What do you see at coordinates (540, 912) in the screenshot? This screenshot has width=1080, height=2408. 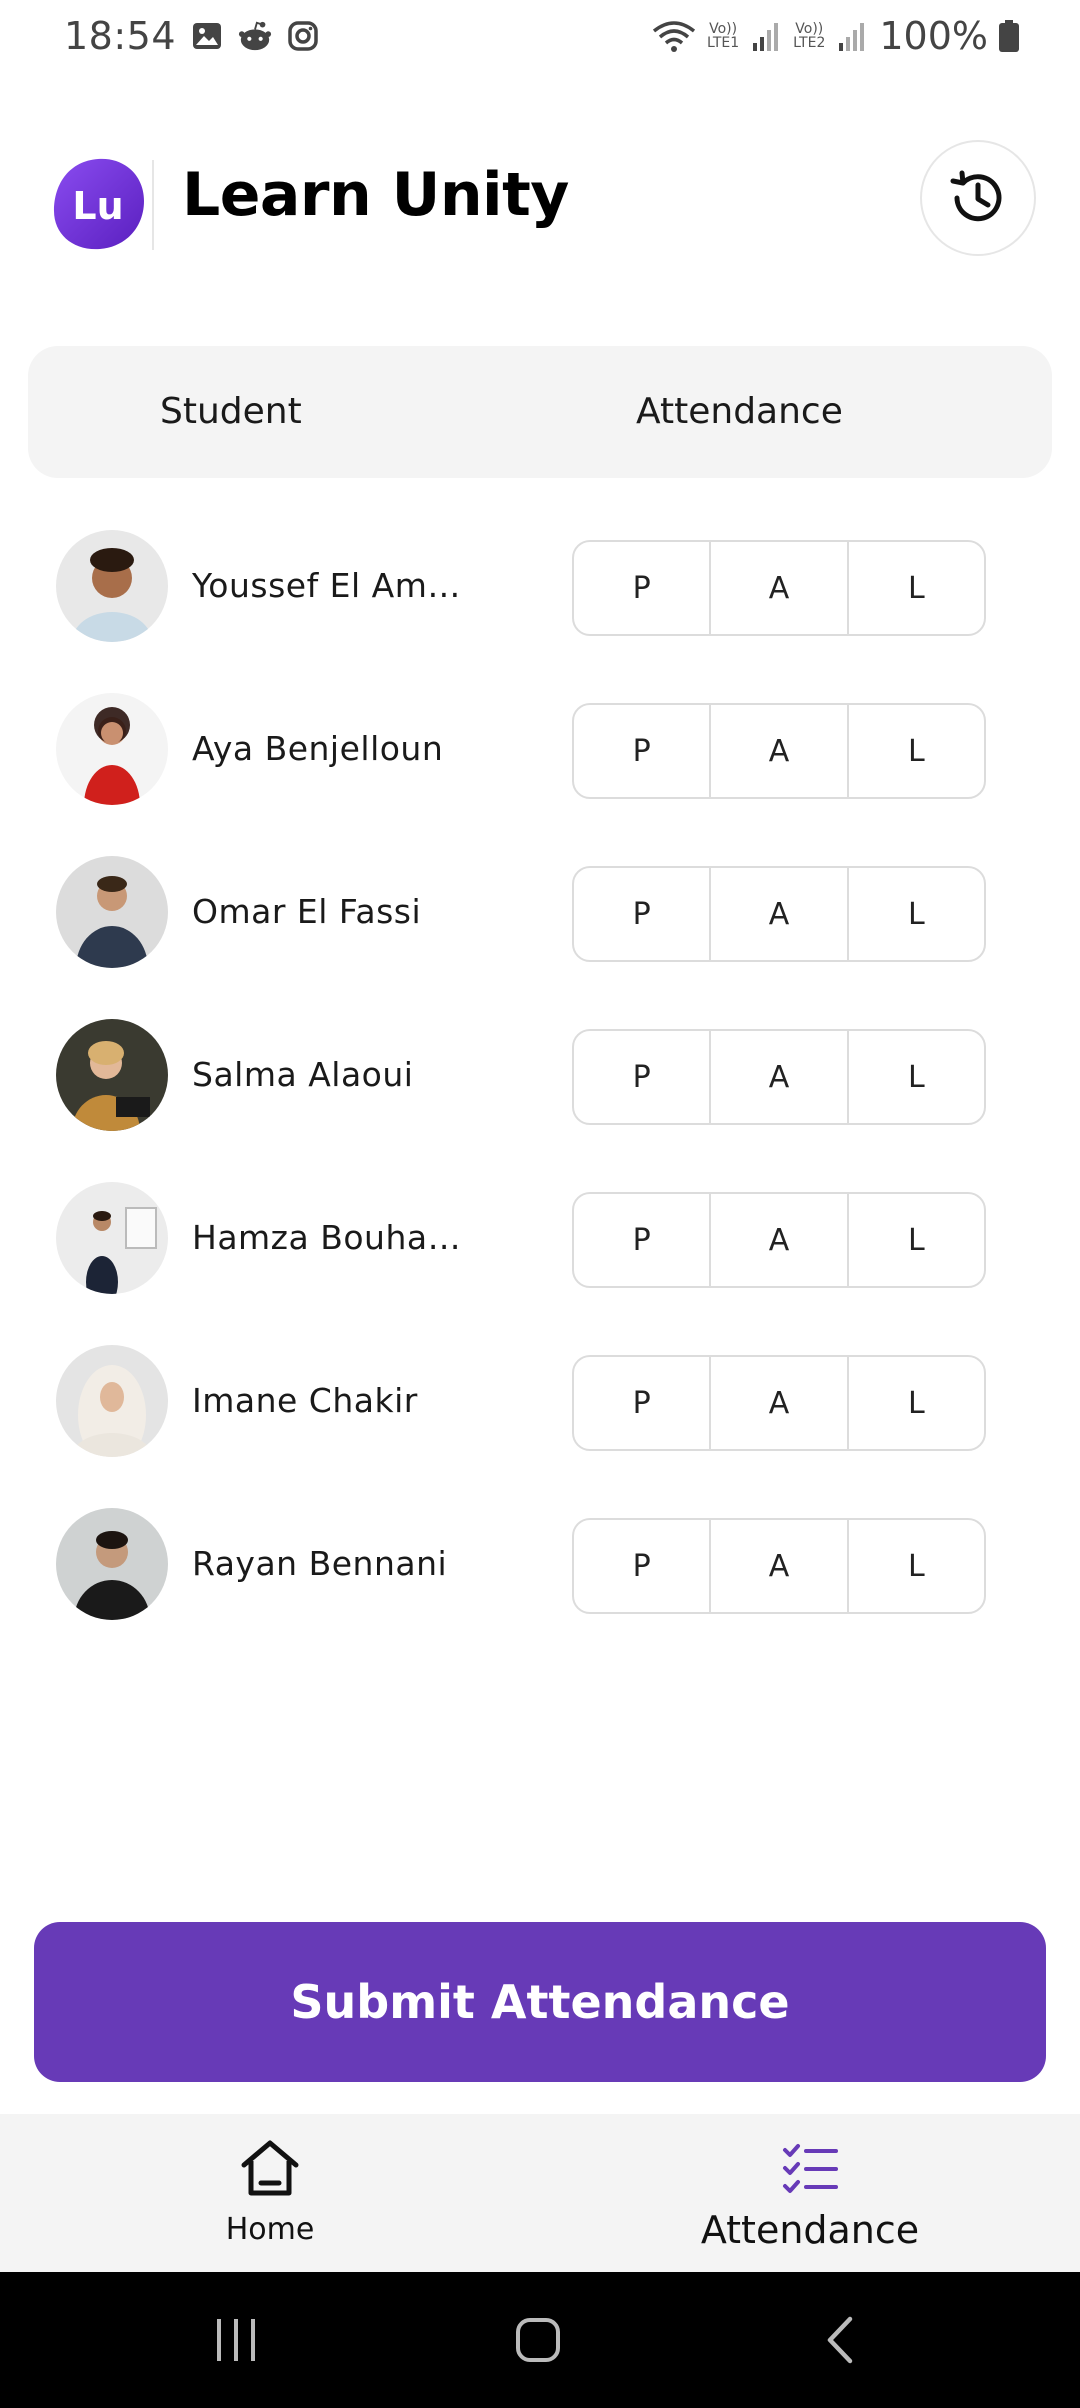 I see `student-row: Omar El Fassi P A L` at bounding box center [540, 912].